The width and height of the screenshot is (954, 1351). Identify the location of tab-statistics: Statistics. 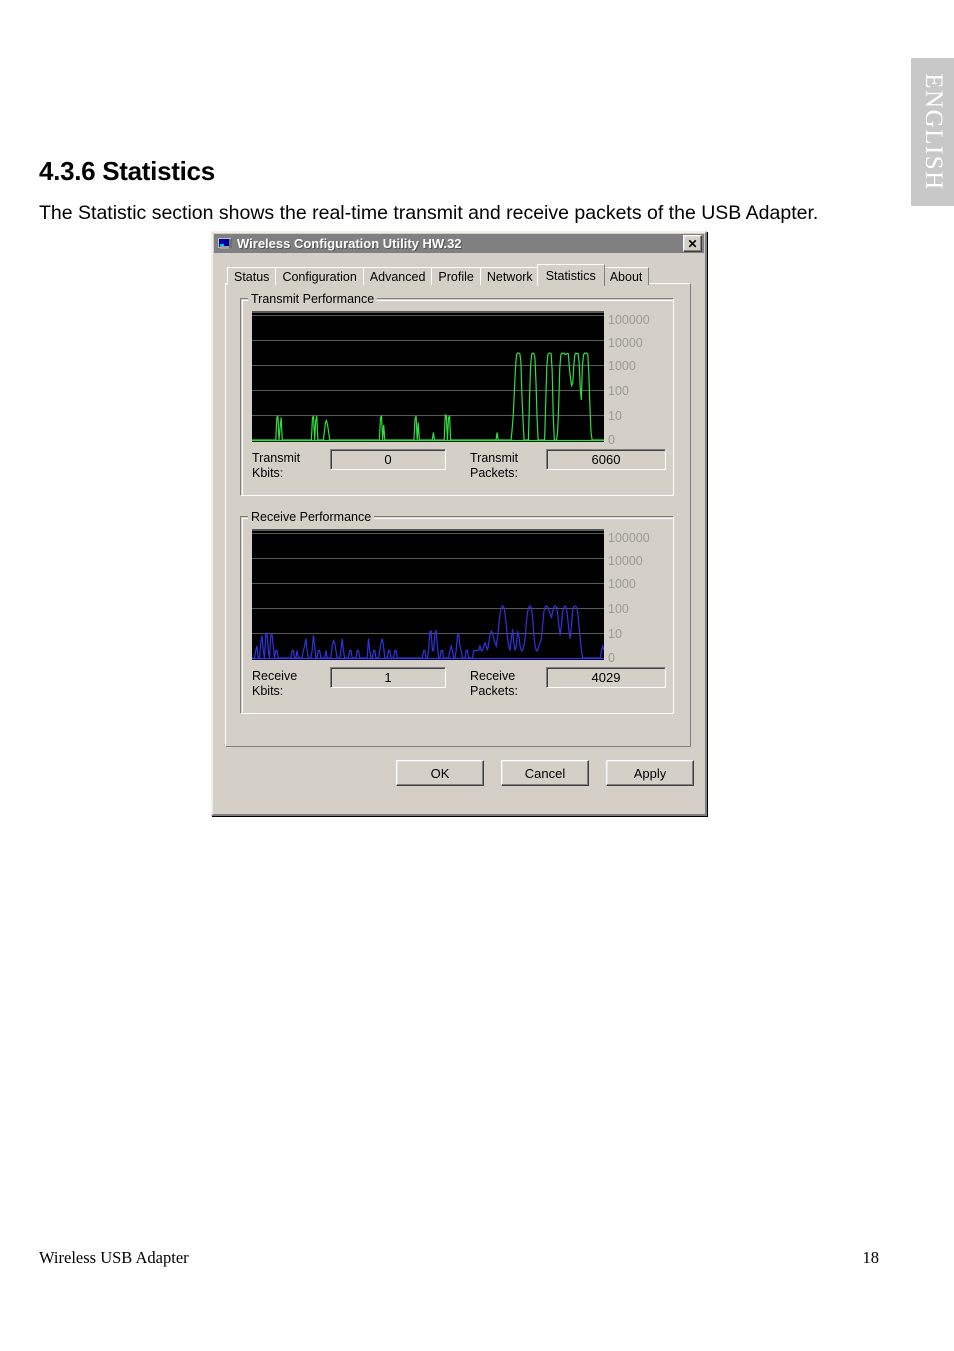
(570, 275).